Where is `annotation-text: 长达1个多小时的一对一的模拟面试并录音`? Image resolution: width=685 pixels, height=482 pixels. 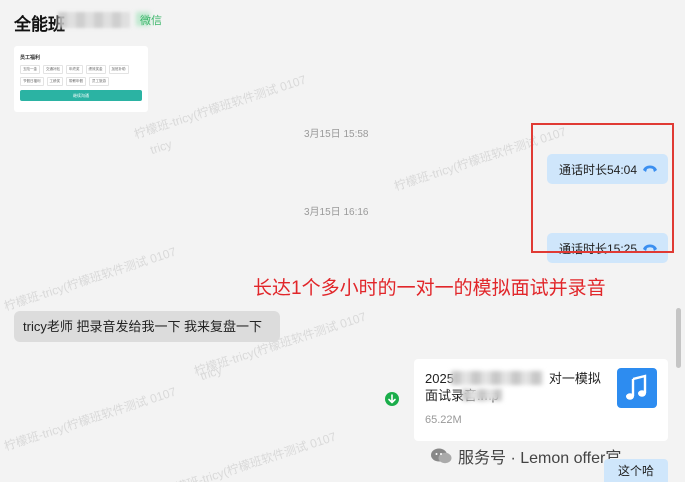 annotation-text: 长达1个多小时的一对一的模拟面试并录音 is located at coordinates (429, 288).